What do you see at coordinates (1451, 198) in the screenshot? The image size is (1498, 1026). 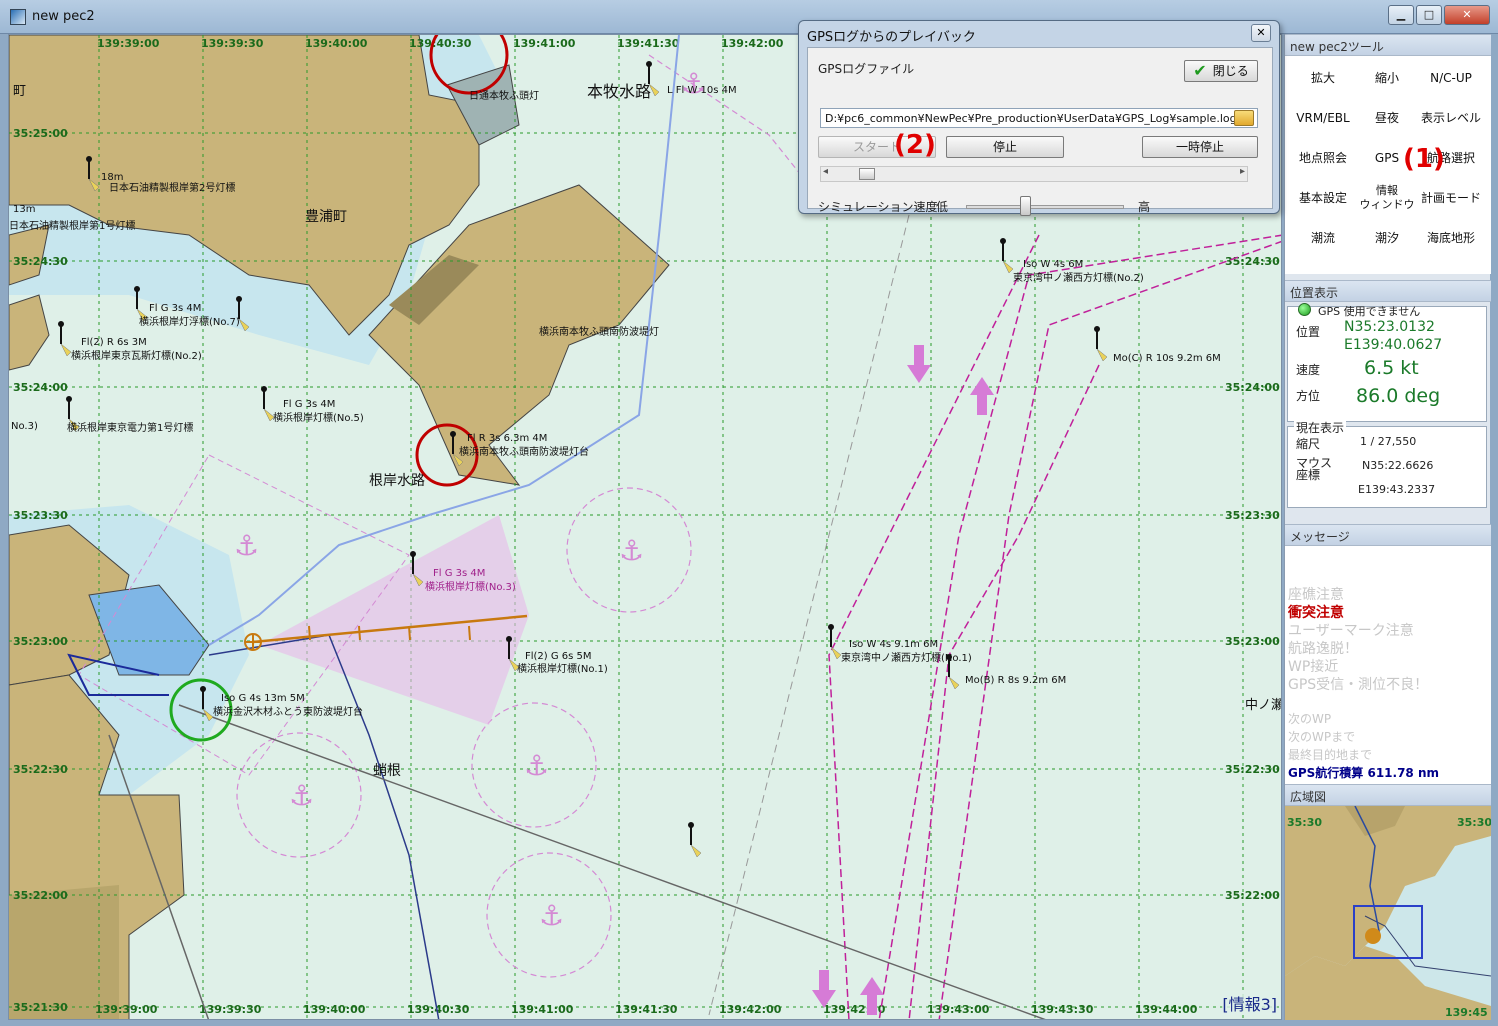 I see `tool-plan-mode: 計画モード` at bounding box center [1451, 198].